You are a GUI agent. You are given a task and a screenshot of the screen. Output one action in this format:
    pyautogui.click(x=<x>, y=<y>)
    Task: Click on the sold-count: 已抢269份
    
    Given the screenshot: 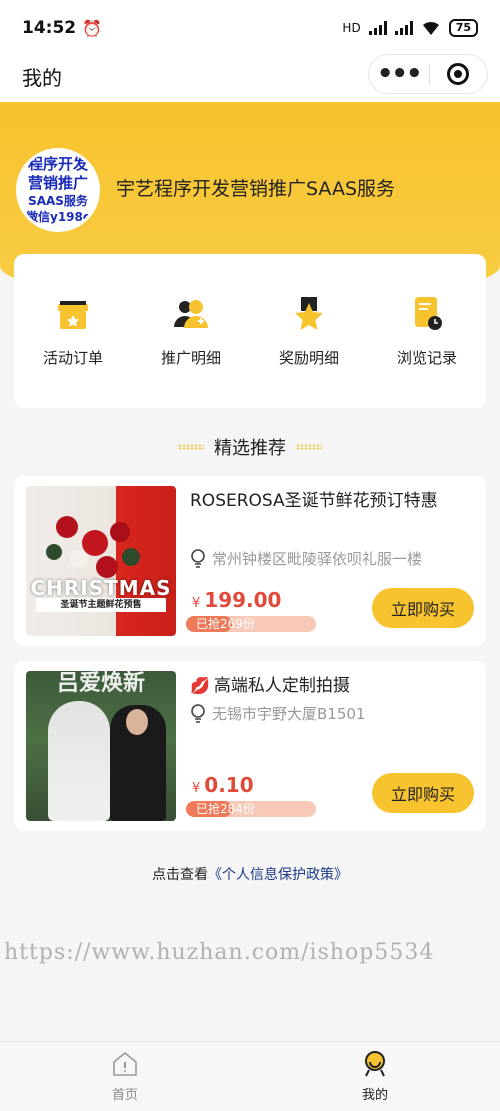 What is the action you would take?
    pyautogui.click(x=225, y=624)
    